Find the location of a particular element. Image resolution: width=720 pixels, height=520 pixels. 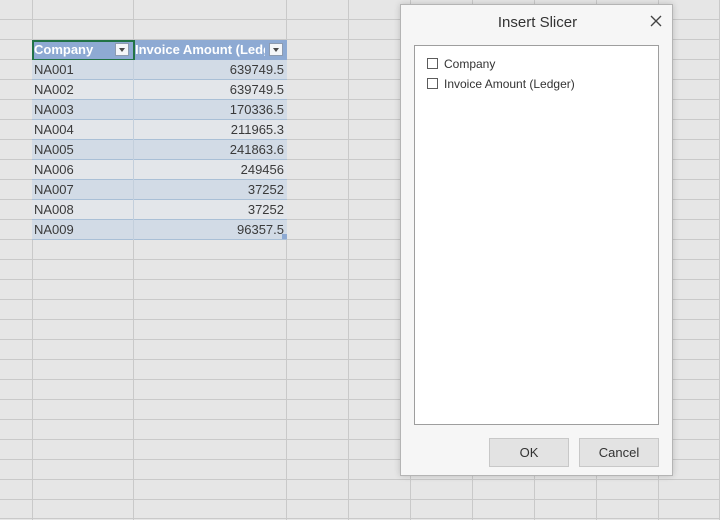

table-row: NA006 249456 is located at coordinates (159, 170).